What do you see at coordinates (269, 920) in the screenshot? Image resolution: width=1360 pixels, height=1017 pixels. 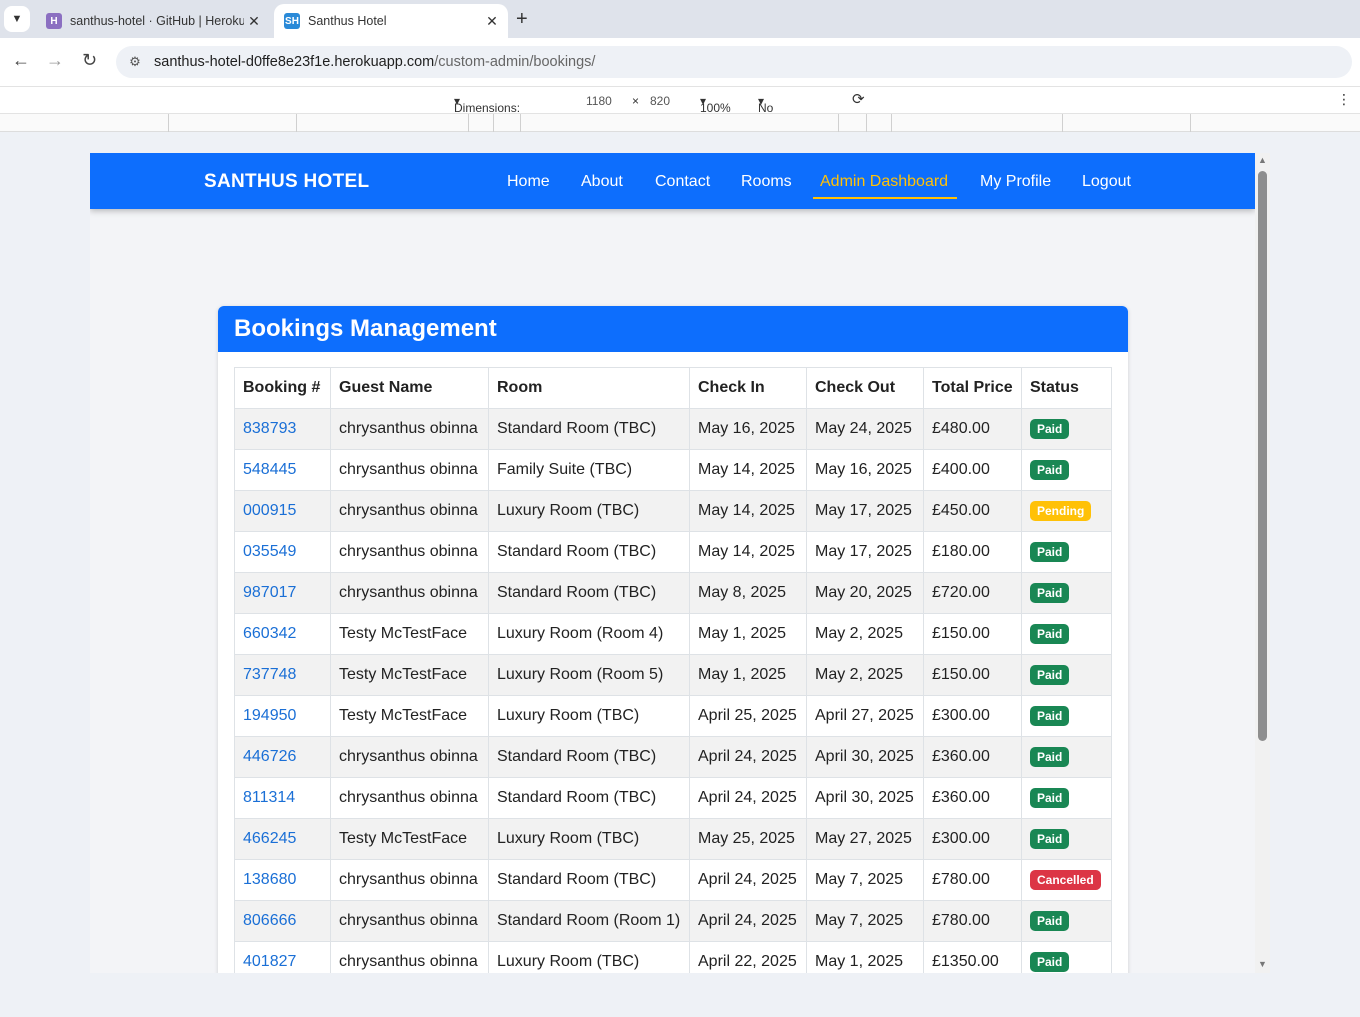 I see `booking-link: 806666` at bounding box center [269, 920].